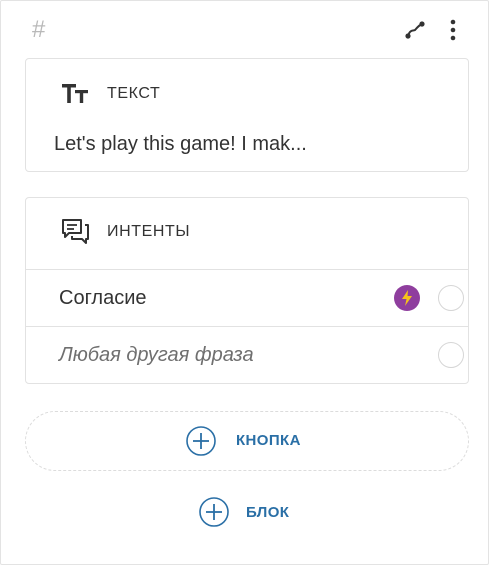  Describe the element at coordinates (415, 30) in the screenshot. I see `connector-icon` at that location.